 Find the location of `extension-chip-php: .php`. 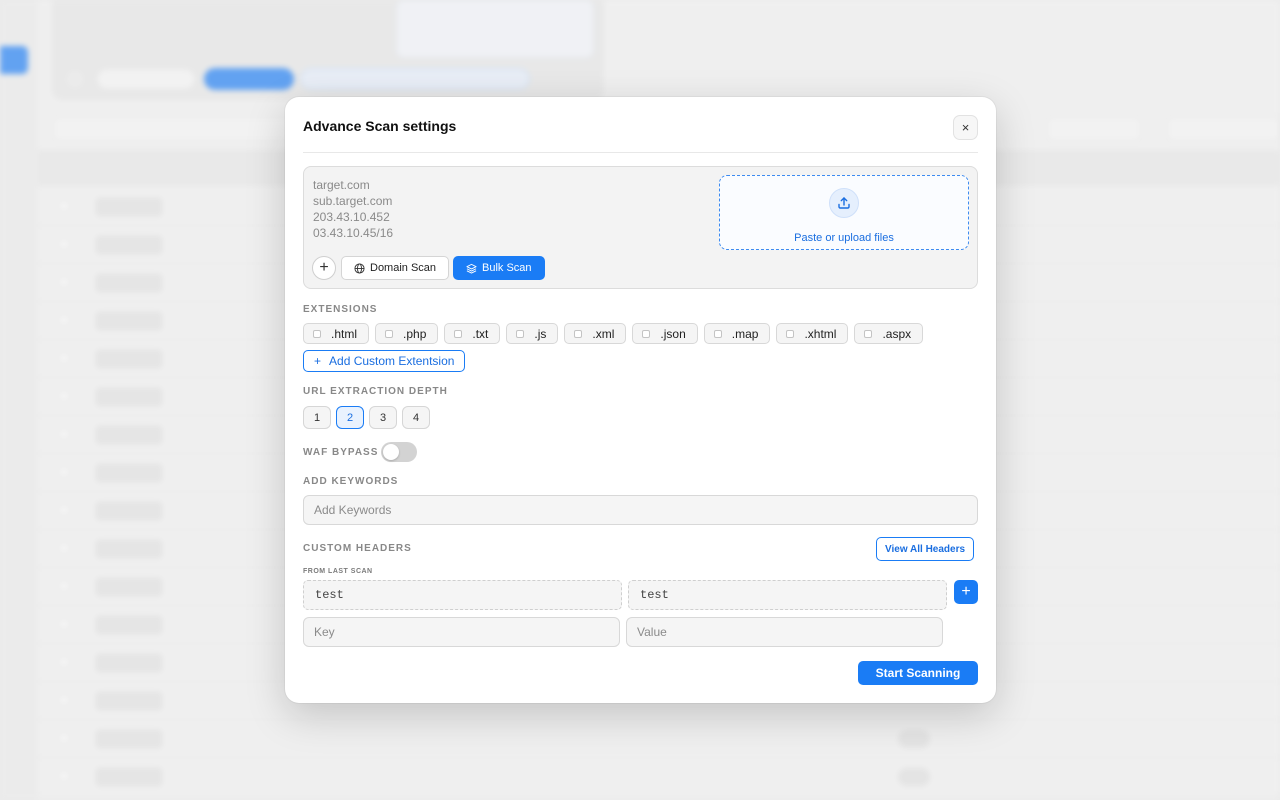

extension-chip-php: .php is located at coordinates (407, 333).